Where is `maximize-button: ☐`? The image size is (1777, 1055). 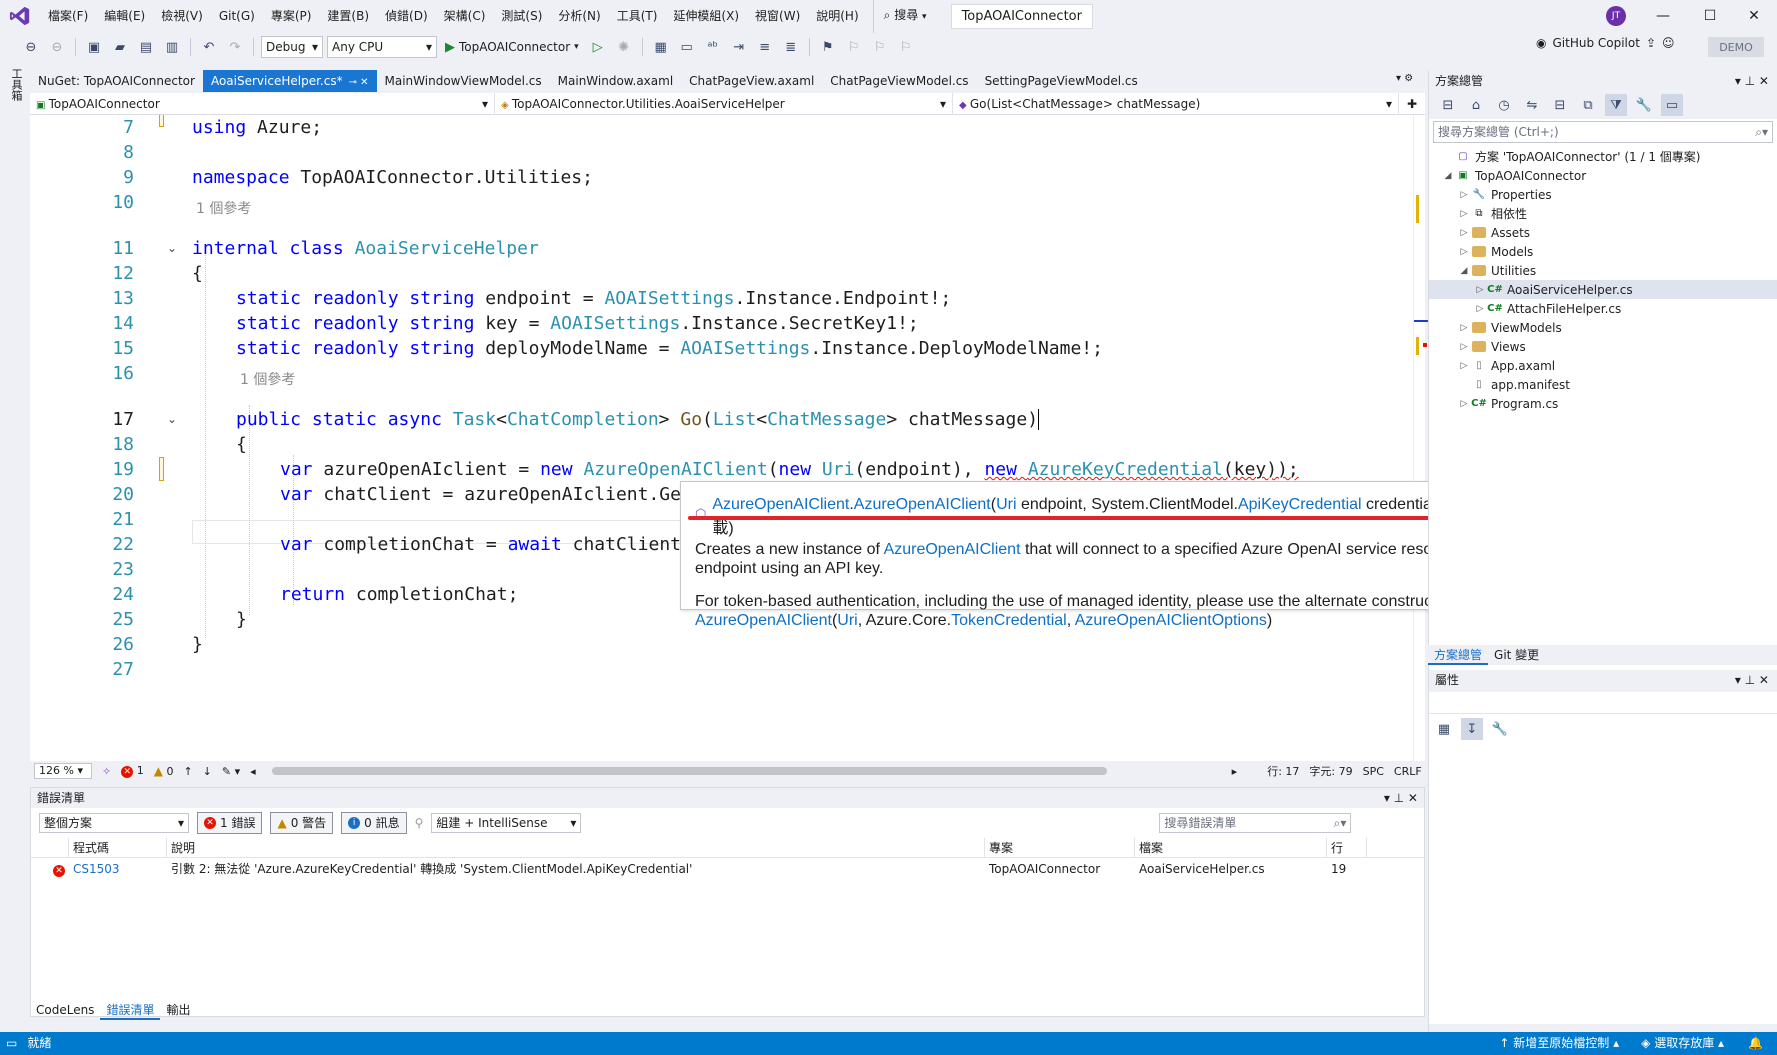
maximize-button: ☐ is located at coordinates (1710, 16).